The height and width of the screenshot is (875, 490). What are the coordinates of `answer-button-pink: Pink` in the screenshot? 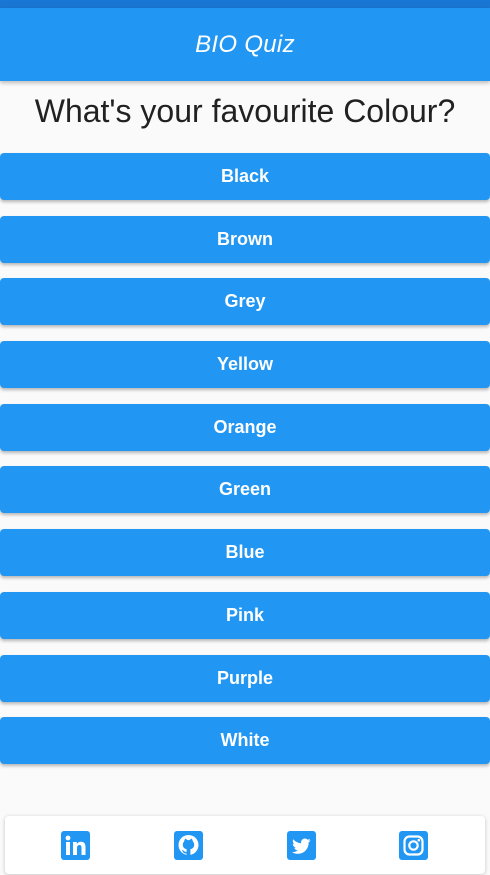 It's located at (245, 615).